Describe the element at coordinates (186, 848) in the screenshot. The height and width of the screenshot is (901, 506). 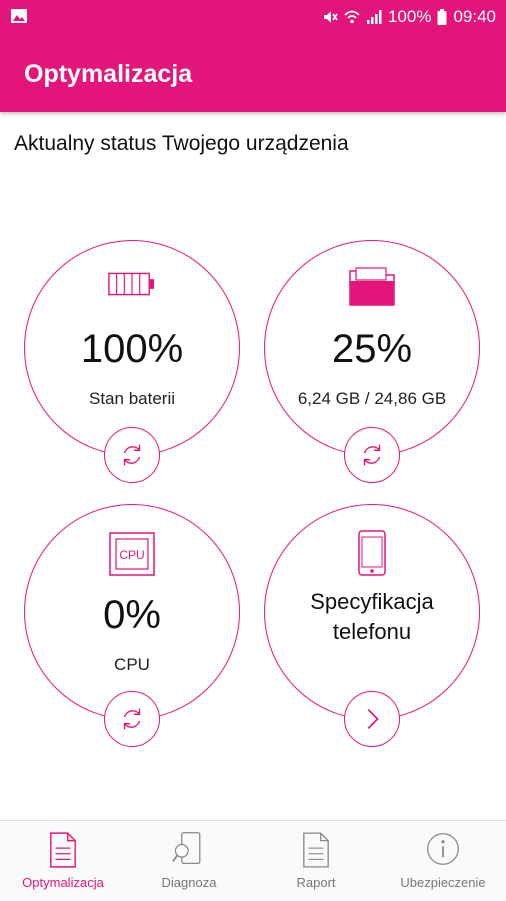
I see `phone-search-icon` at that location.